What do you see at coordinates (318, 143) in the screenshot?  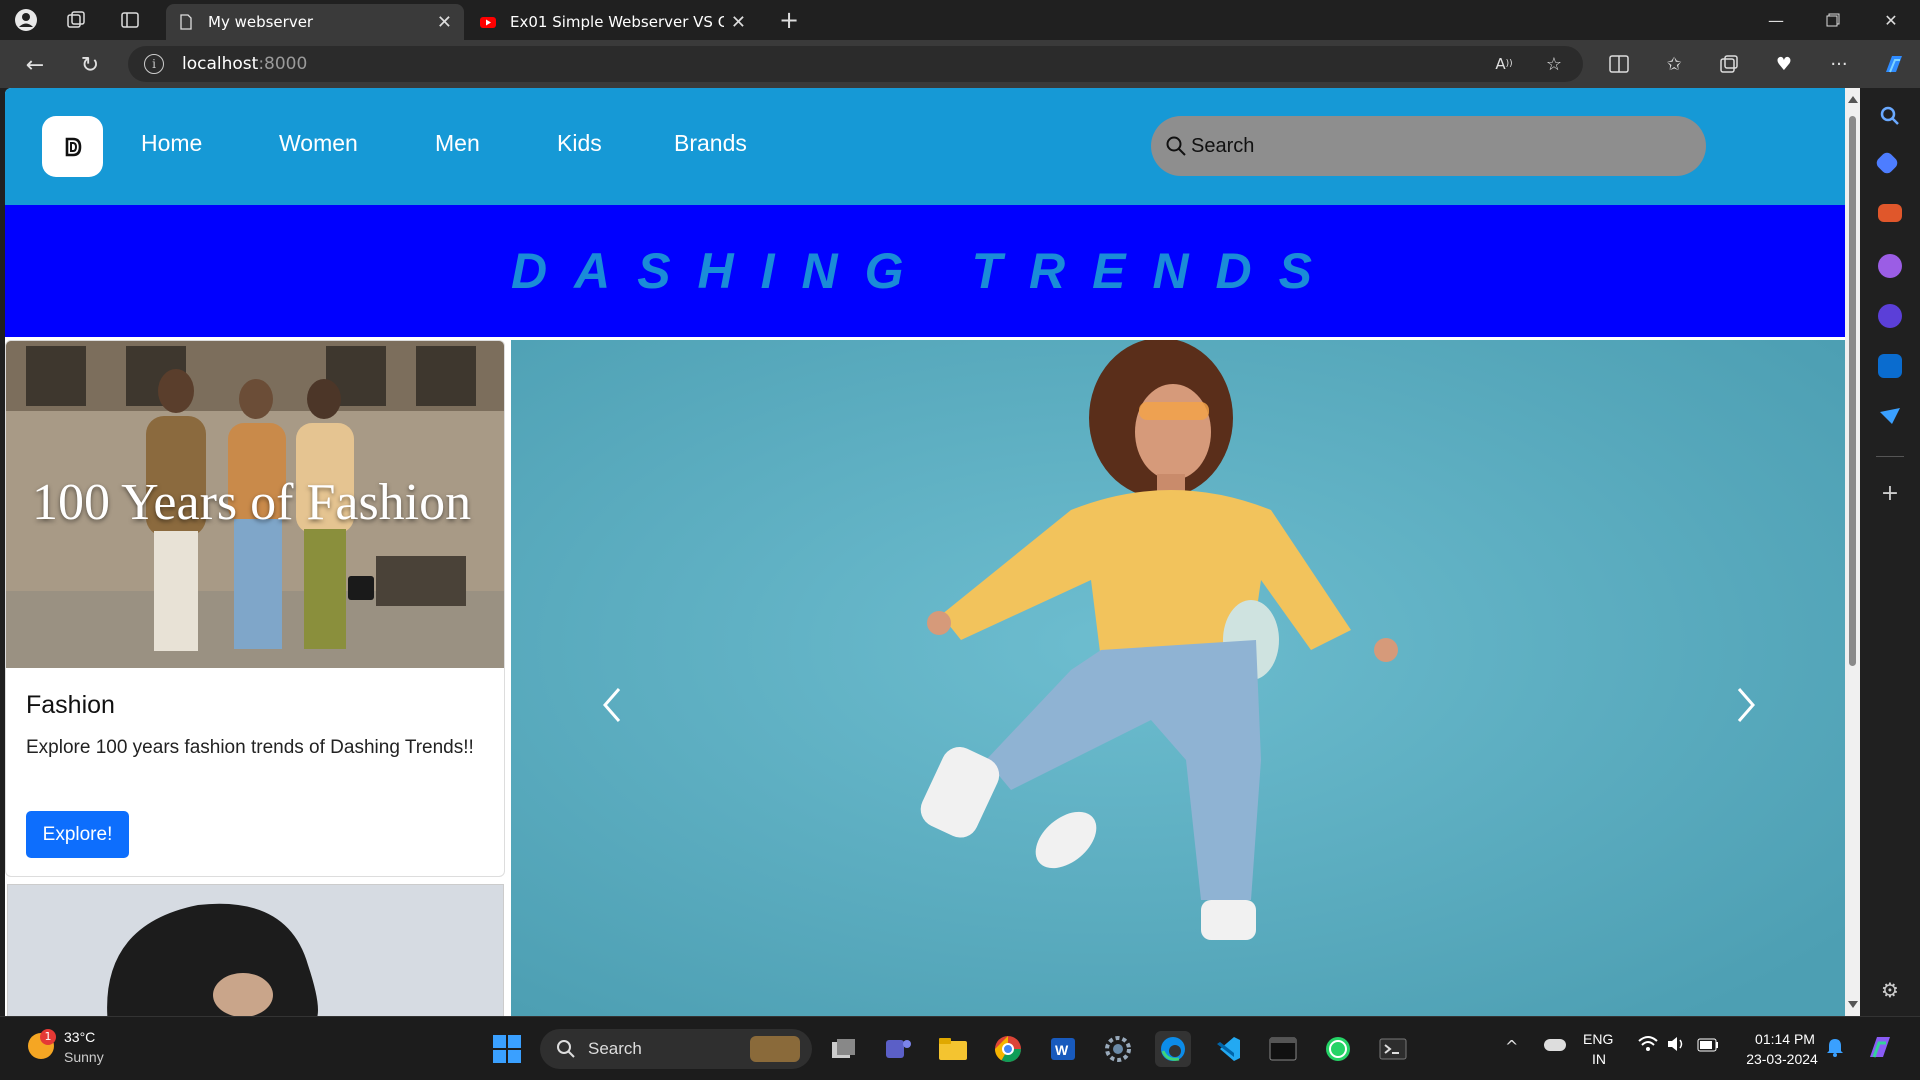 I see `nav-women: Women` at bounding box center [318, 143].